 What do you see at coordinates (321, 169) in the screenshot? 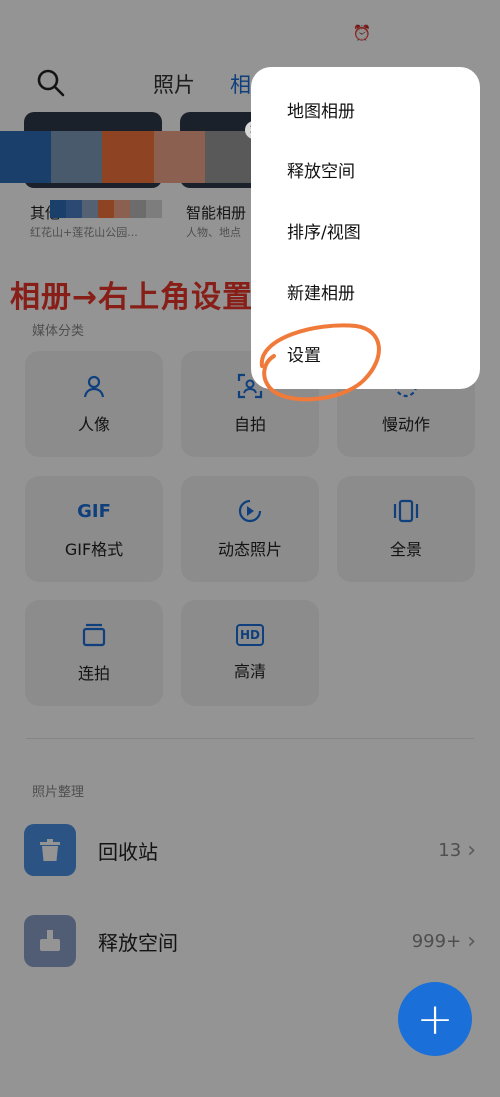
I see `menu-item-free-space: 释放空间` at bounding box center [321, 169].